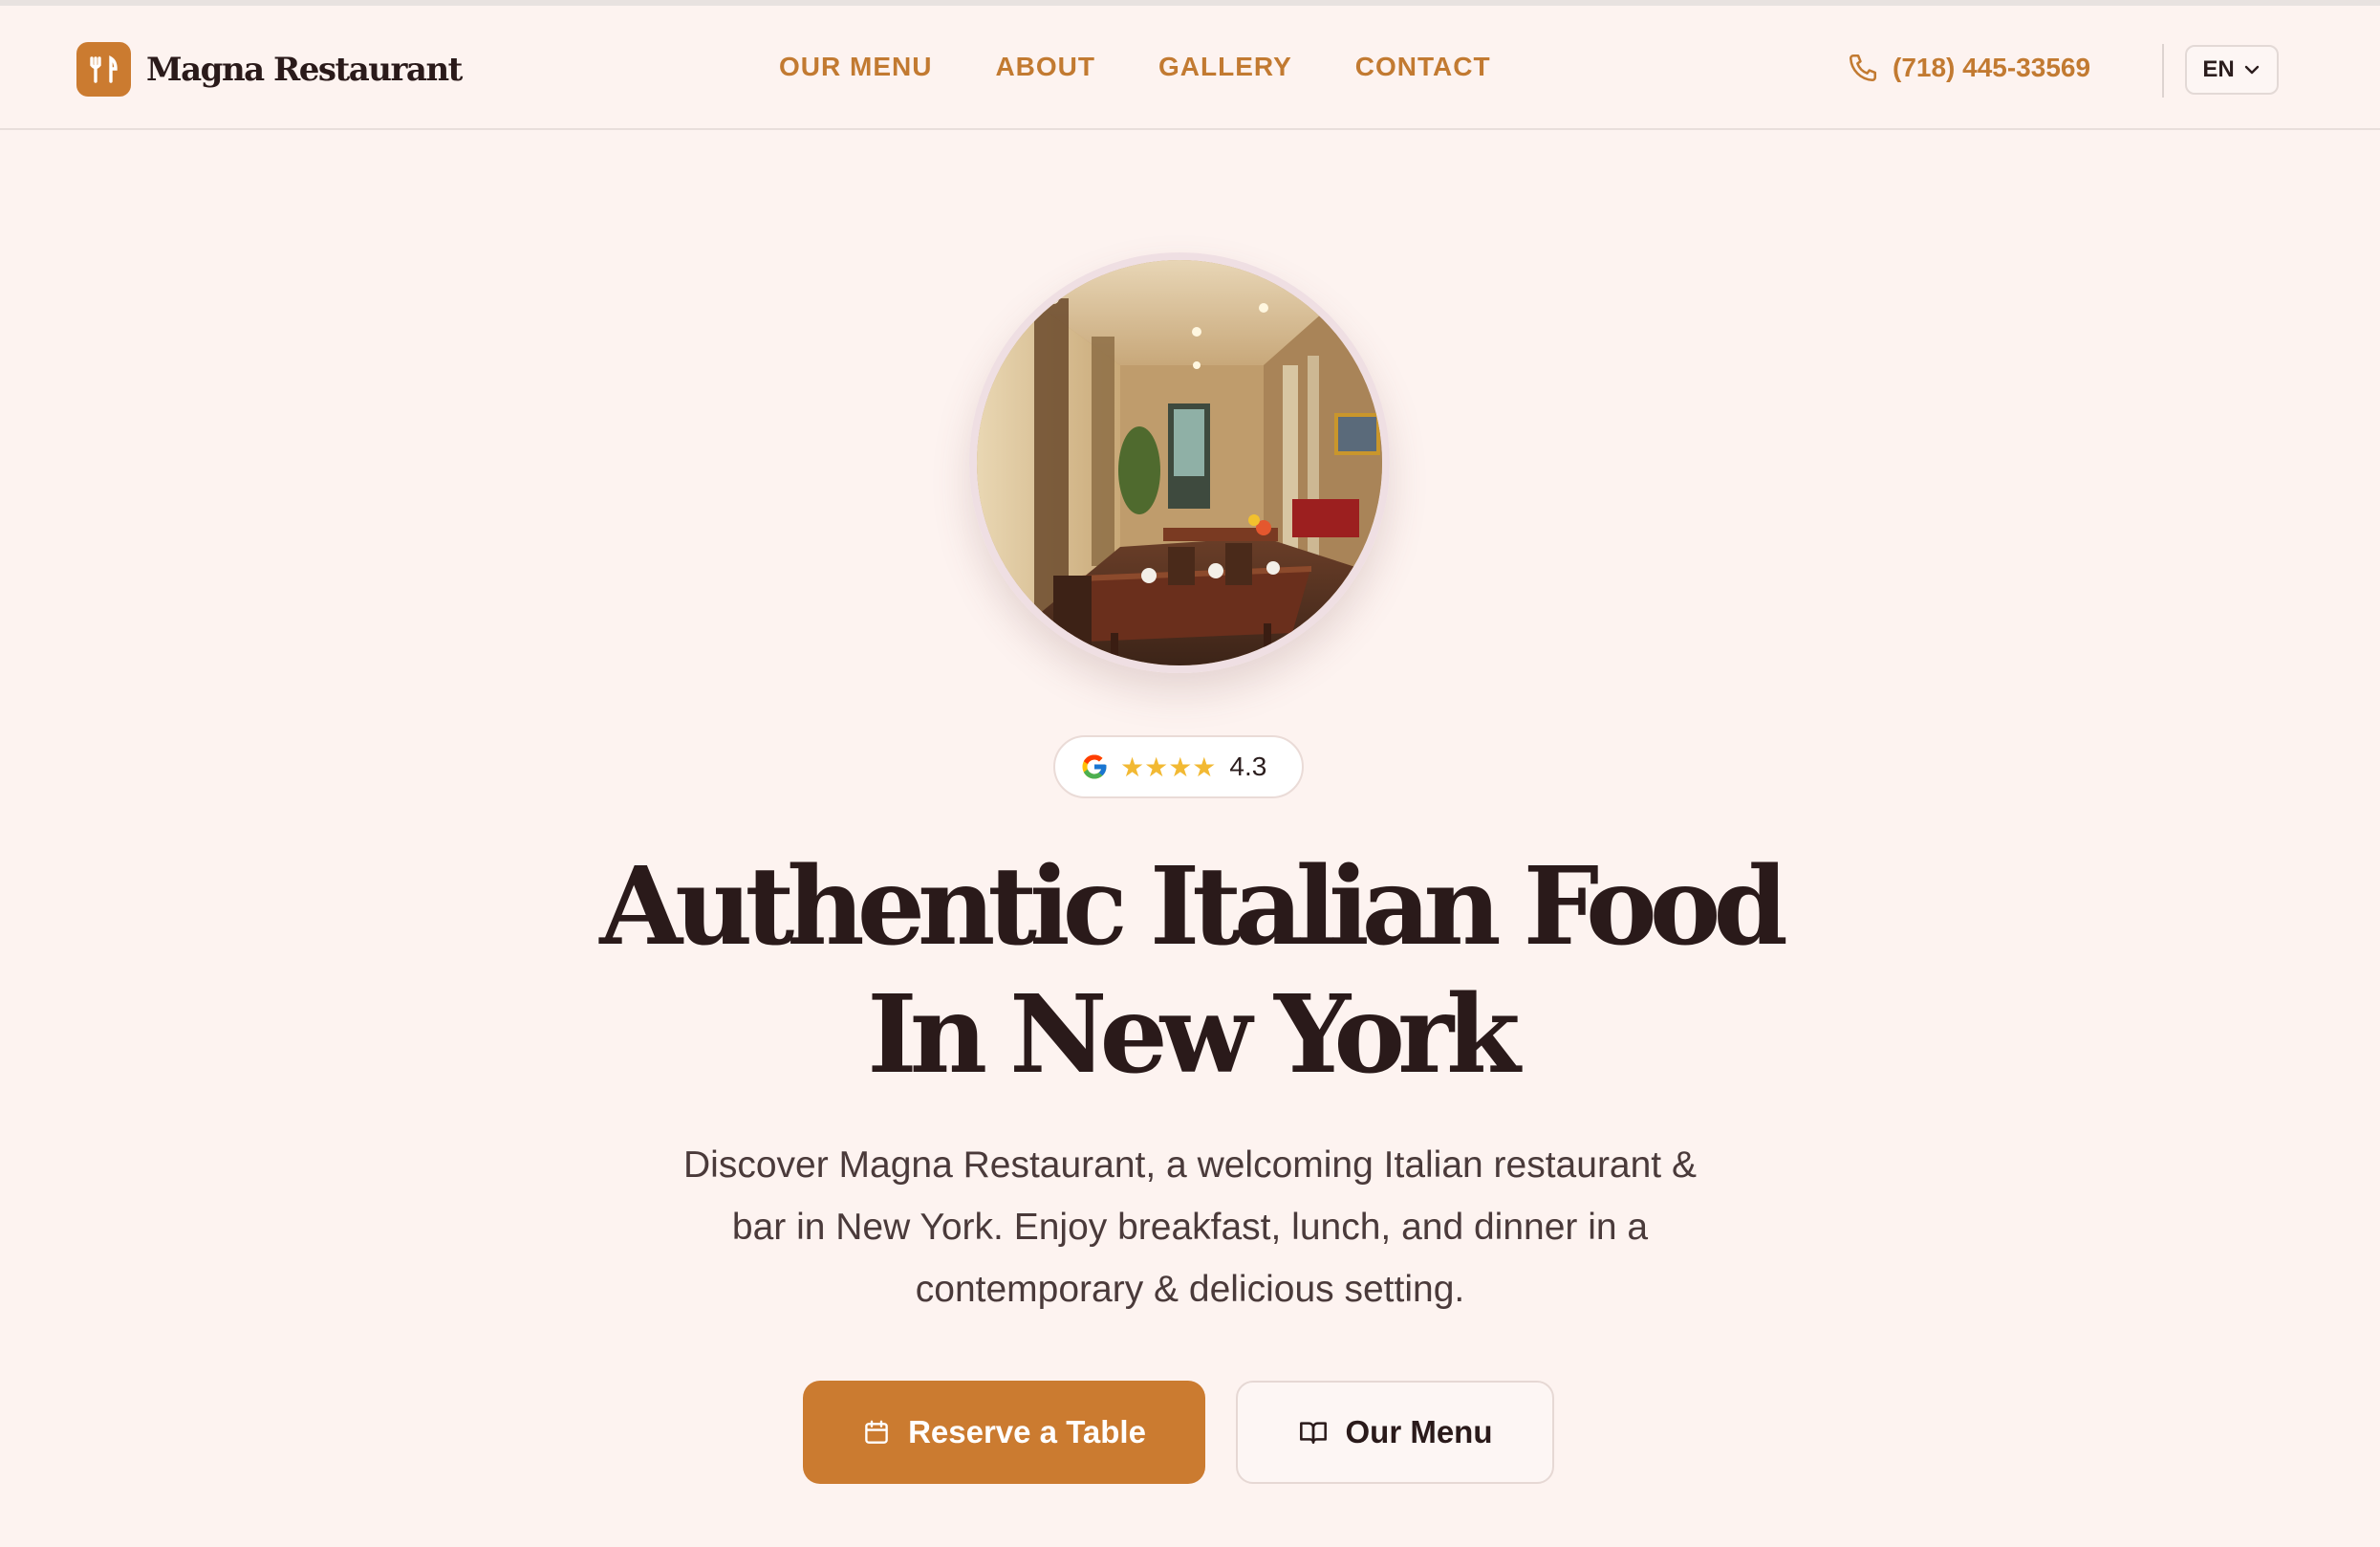 The width and height of the screenshot is (2380, 1547). What do you see at coordinates (1863, 68) in the screenshot?
I see `phone-icon` at bounding box center [1863, 68].